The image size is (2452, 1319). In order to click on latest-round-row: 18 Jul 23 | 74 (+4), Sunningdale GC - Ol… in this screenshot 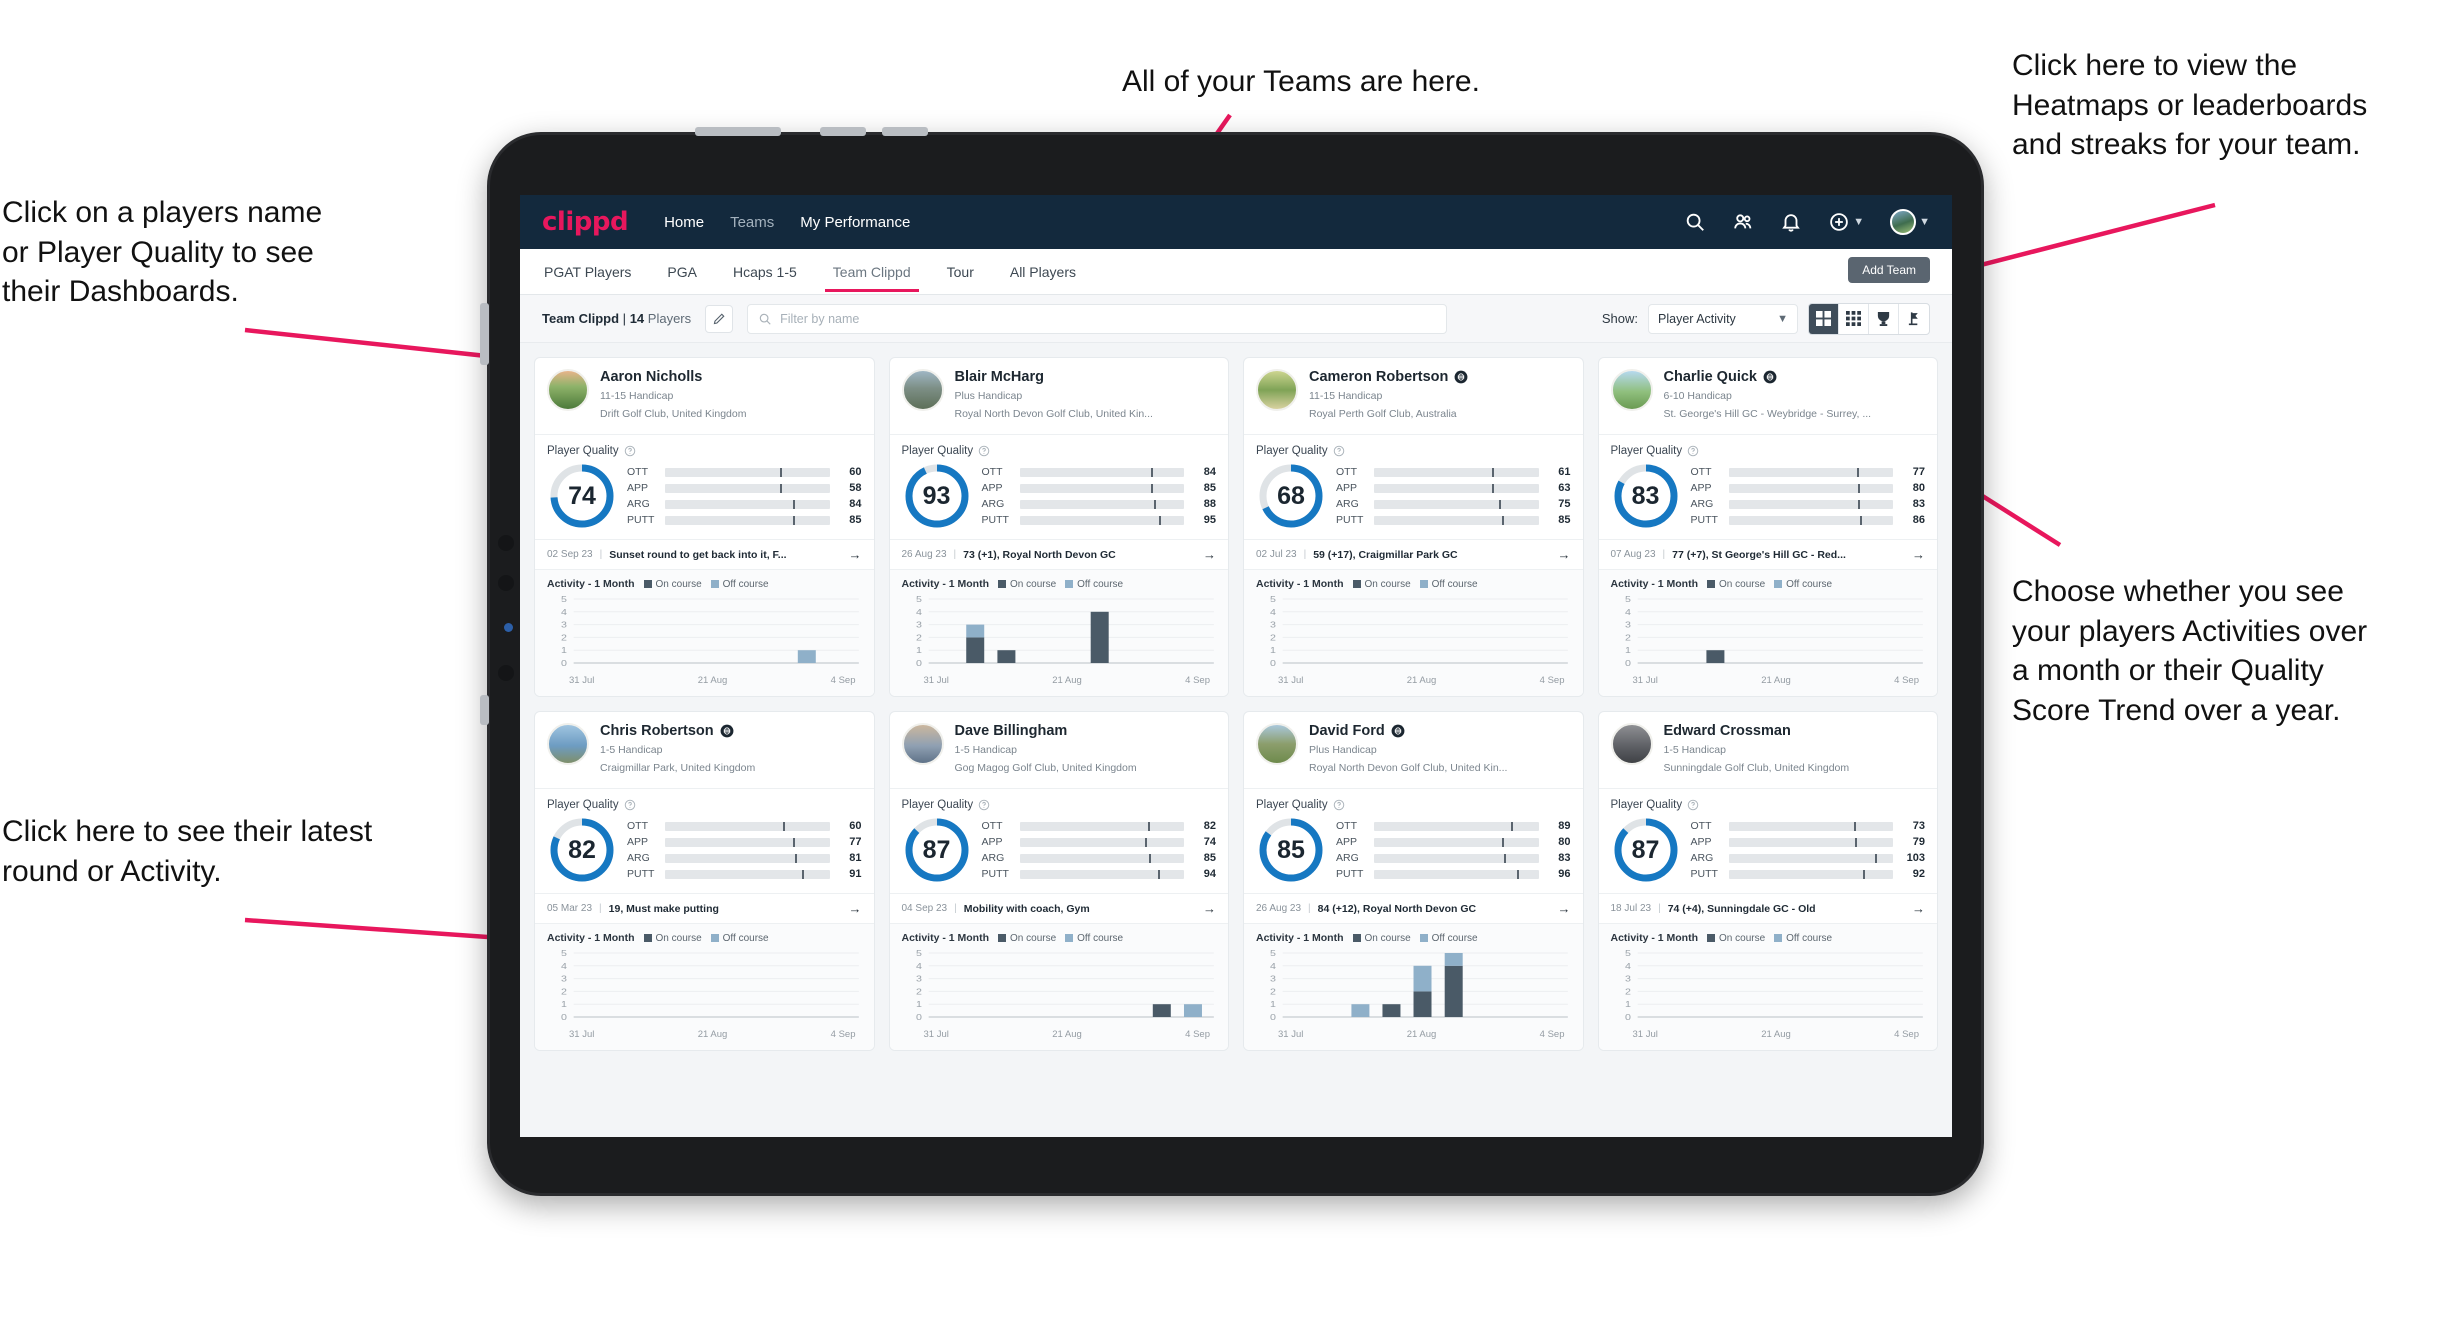, I will do `click(1767, 909)`.